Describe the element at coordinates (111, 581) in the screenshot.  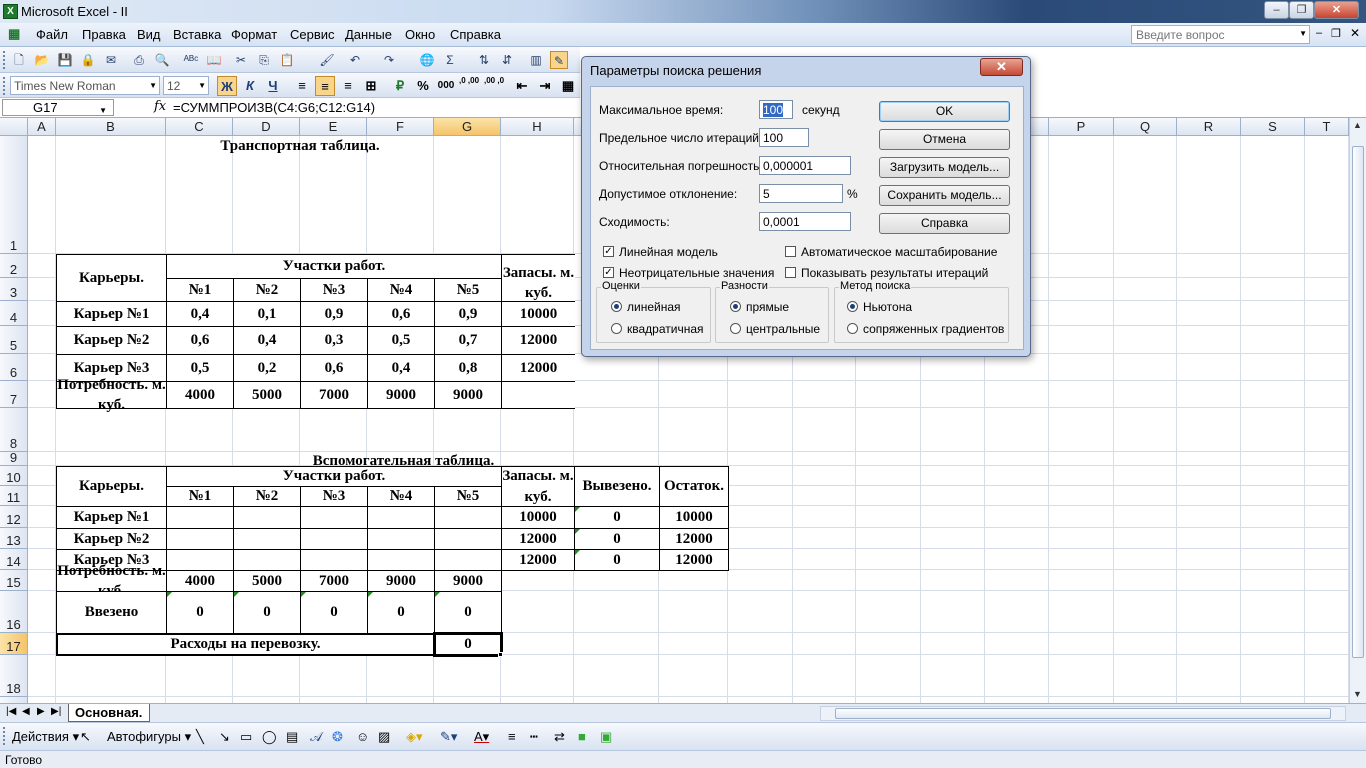
I see `table2-need-label: Потребность. м. куб.` at that location.